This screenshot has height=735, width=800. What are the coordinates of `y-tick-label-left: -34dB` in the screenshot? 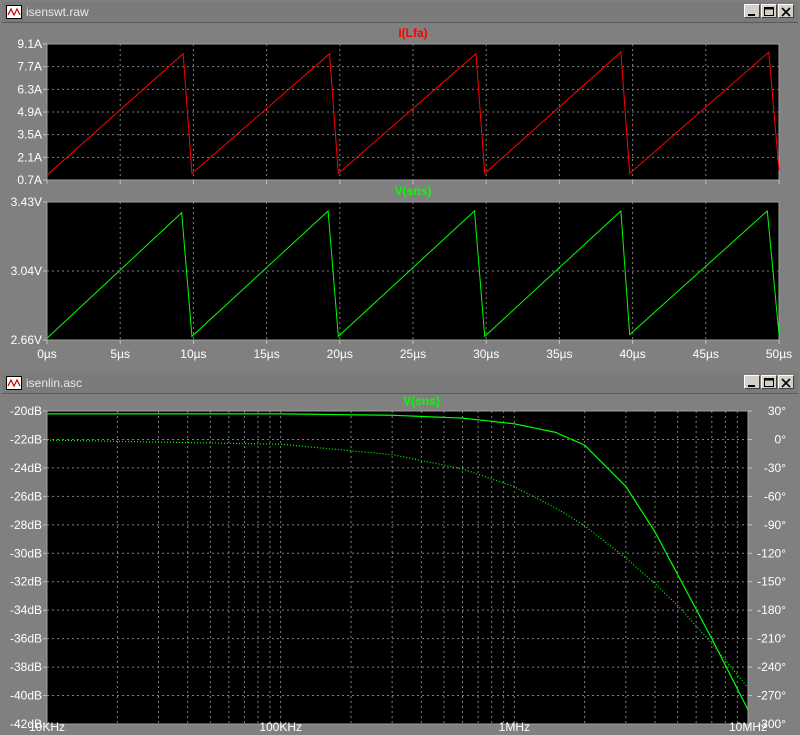 It's located at (26, 610).